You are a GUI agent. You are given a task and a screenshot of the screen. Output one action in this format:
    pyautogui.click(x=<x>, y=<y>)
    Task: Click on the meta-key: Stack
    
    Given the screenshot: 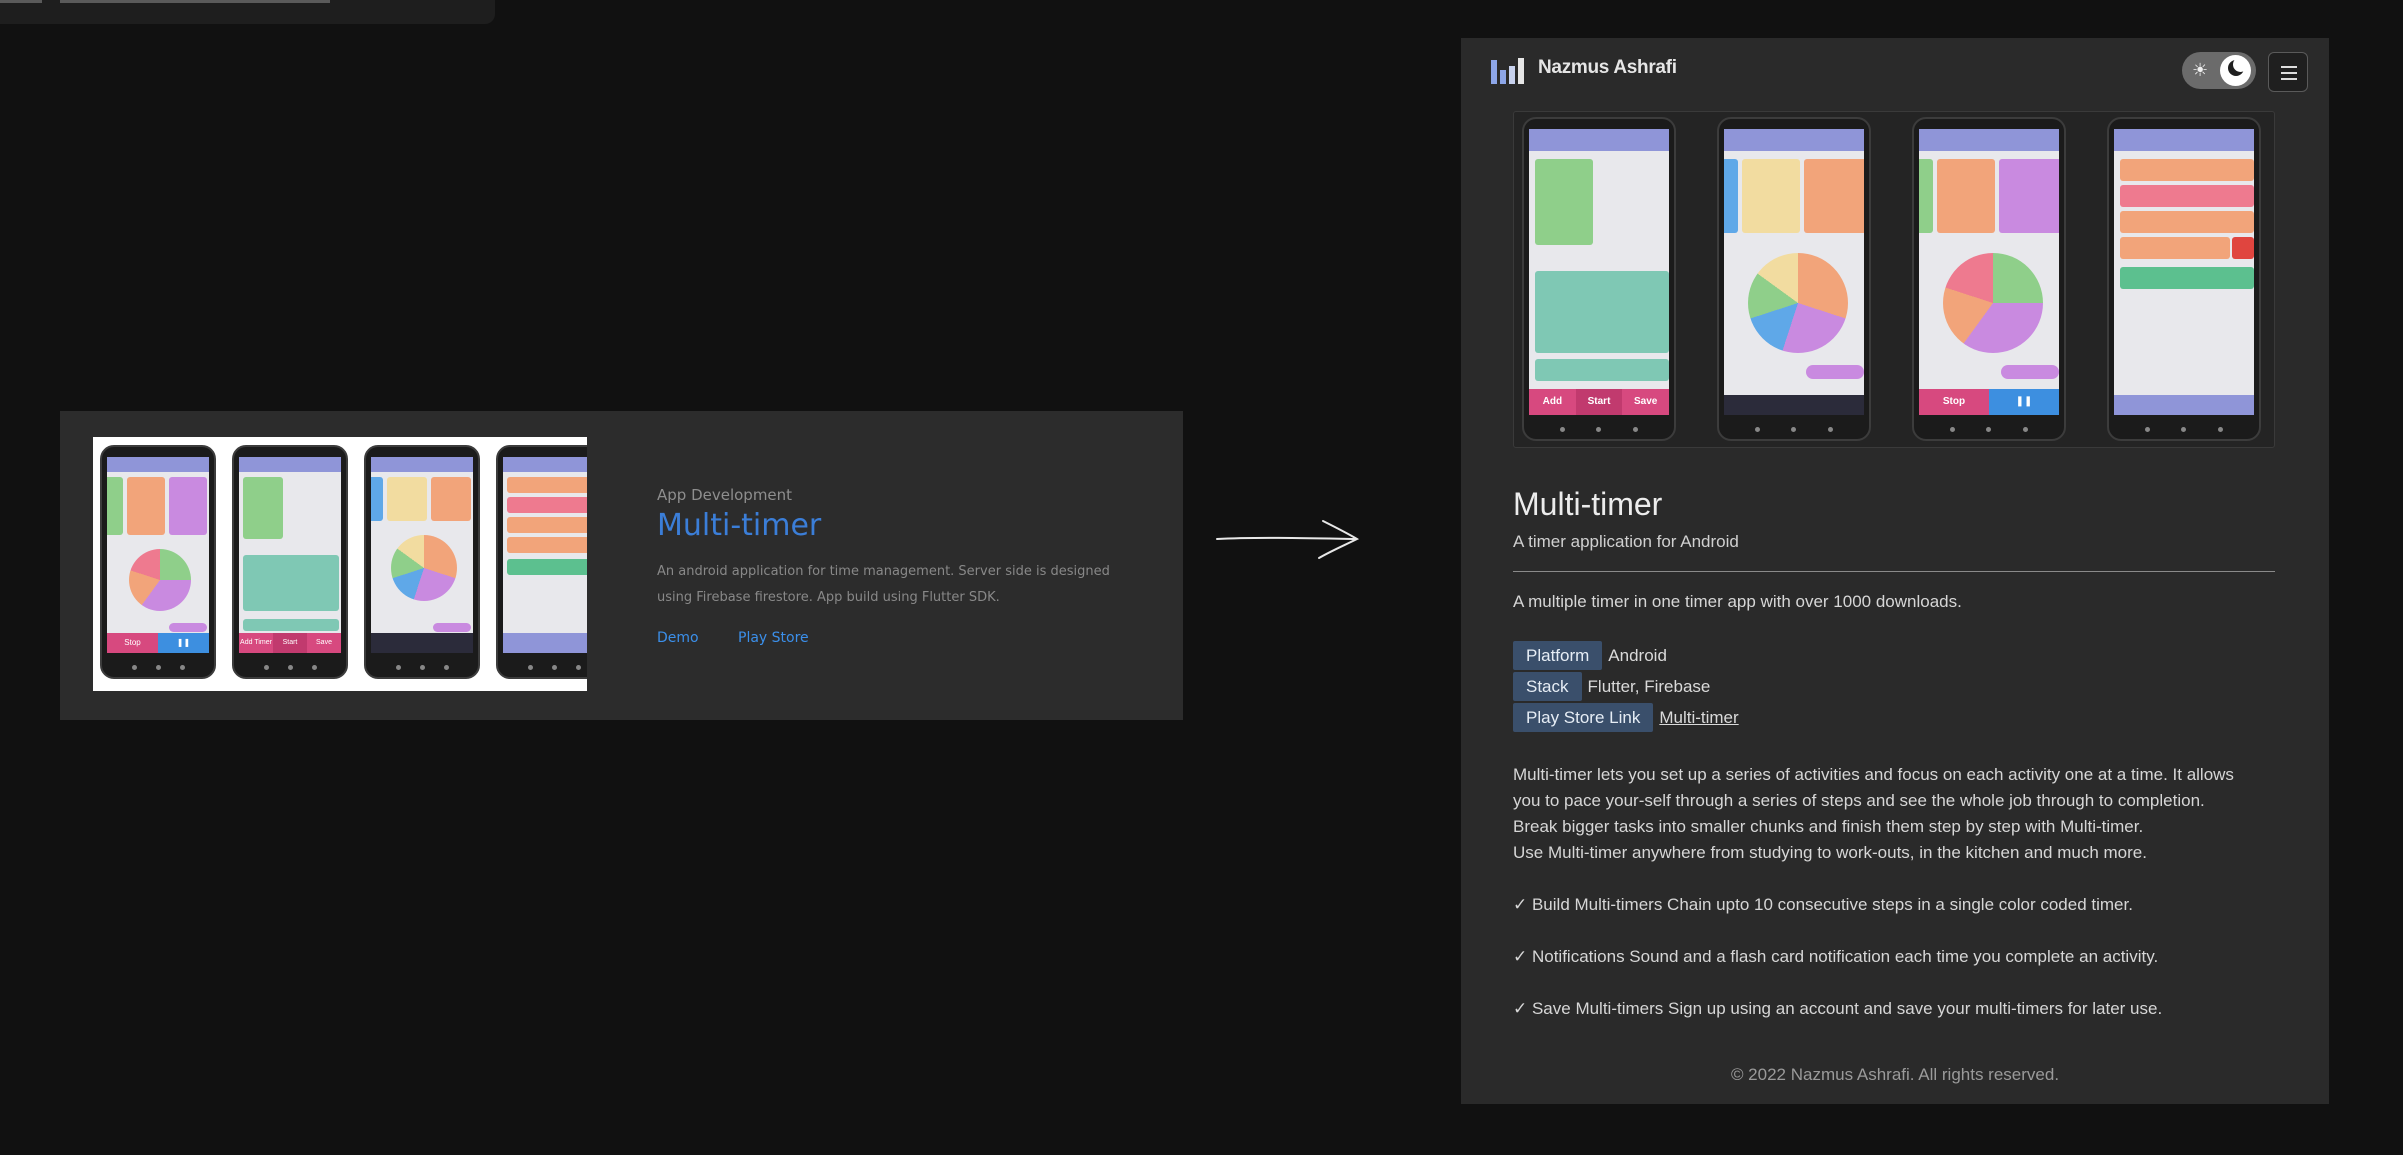 What is the action you would take?
    pyautogui.click(x=1547, y=686)
    